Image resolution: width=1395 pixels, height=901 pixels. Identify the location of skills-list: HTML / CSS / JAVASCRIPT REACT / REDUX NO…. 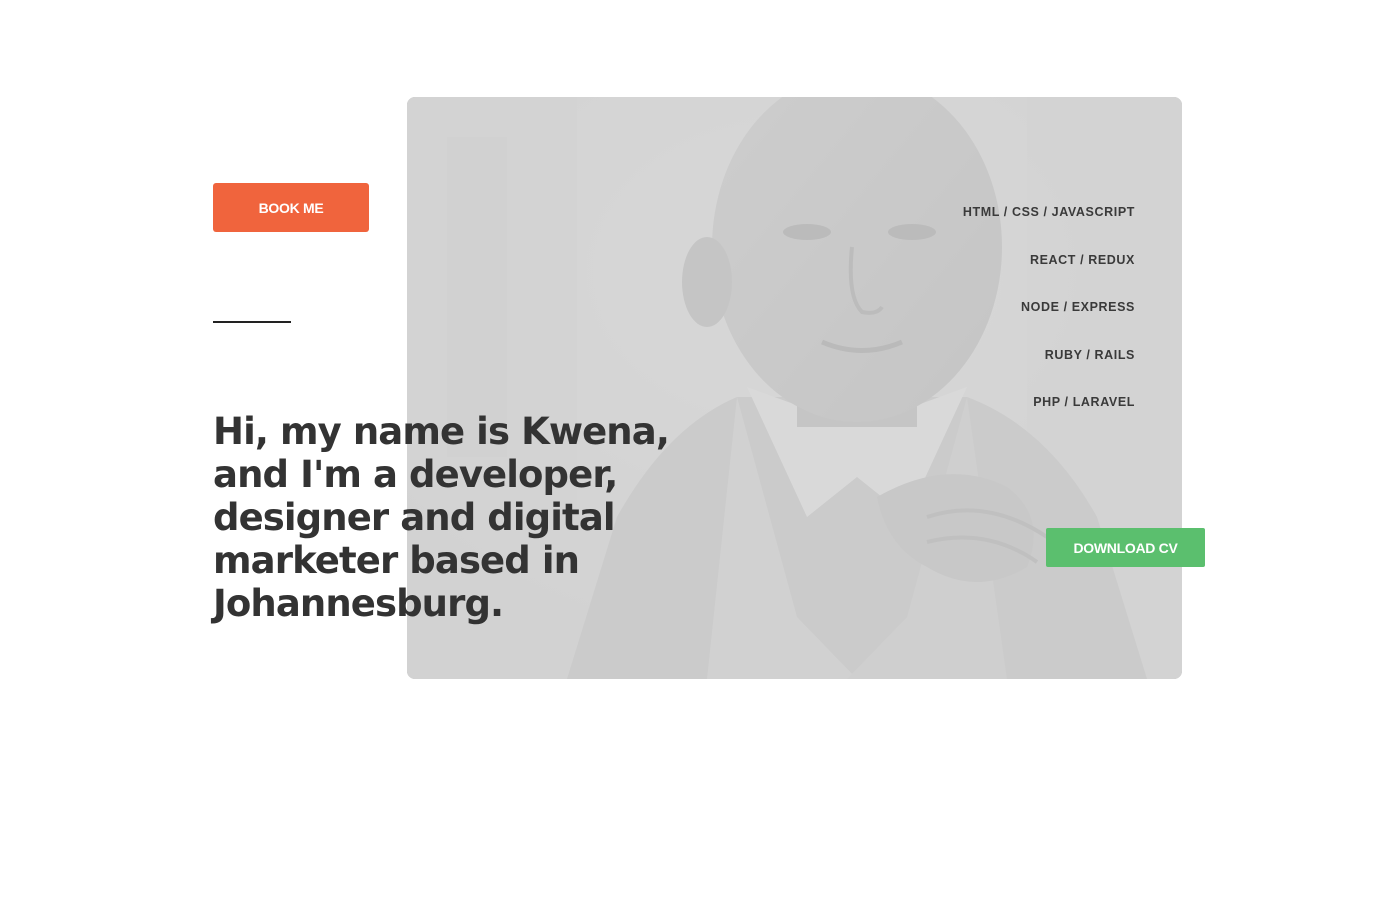
(1049, 321).